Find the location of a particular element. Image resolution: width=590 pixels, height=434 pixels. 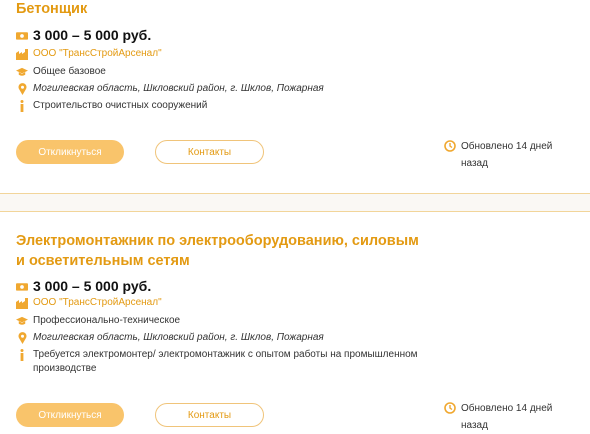

education-row: Профессионально-техническое is located at coordinates (98, 321).